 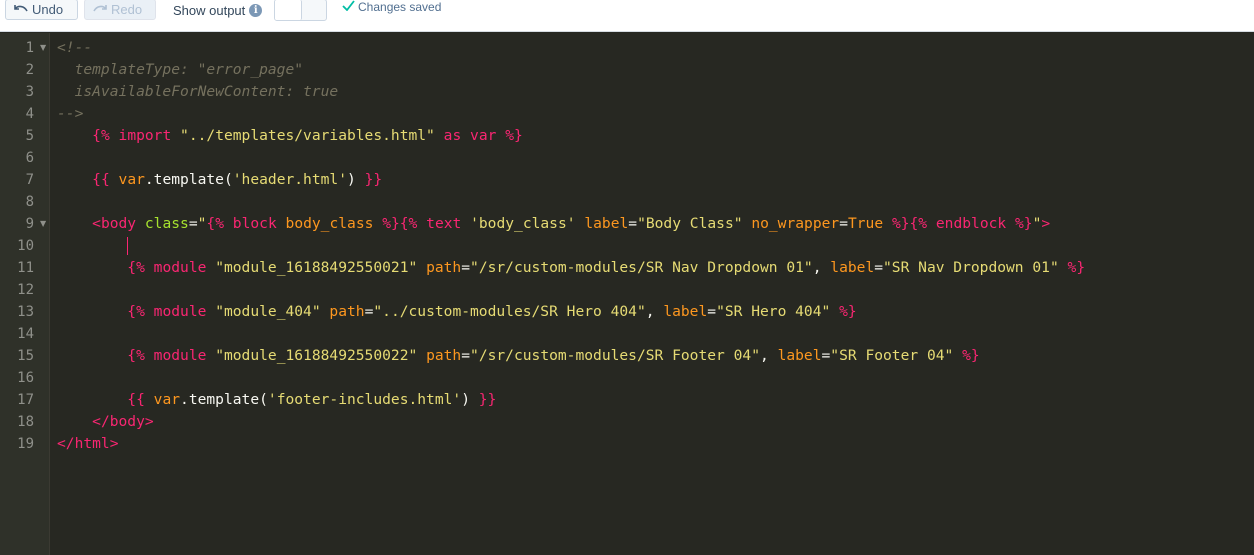 What do you see at coordinates (329, 223) in the screenshot?
I see `code-token: body_class` at bounding box center [329, 223].